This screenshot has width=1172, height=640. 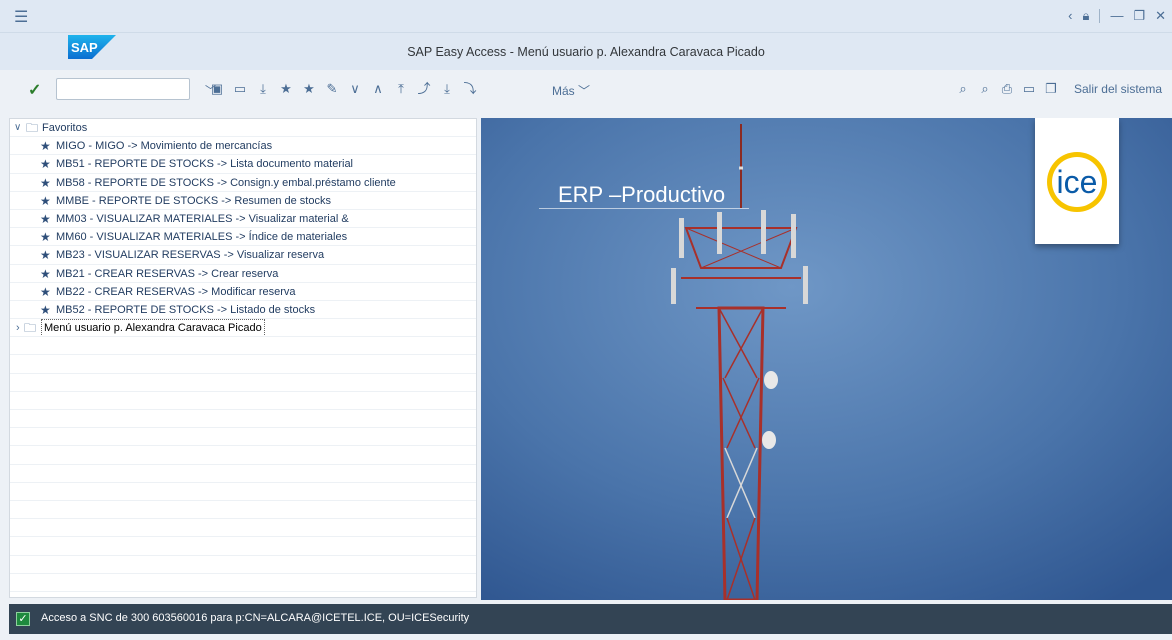 I want to click on window-controls: ‹ 🔒︎ — ❐ ✕, so click(x=1117, y=16).